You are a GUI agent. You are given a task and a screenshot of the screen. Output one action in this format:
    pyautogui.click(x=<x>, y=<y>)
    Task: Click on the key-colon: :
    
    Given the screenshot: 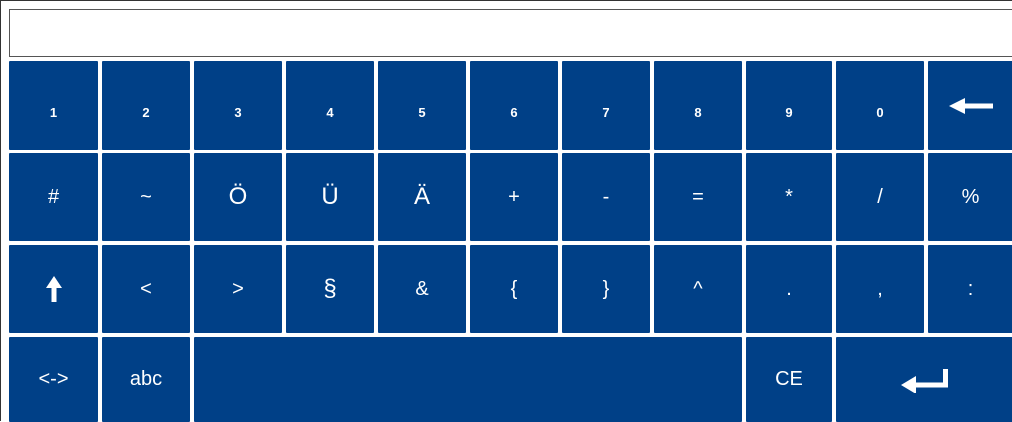 What is the action you would take?
    pyautogui.click(x=970, y=289)
    